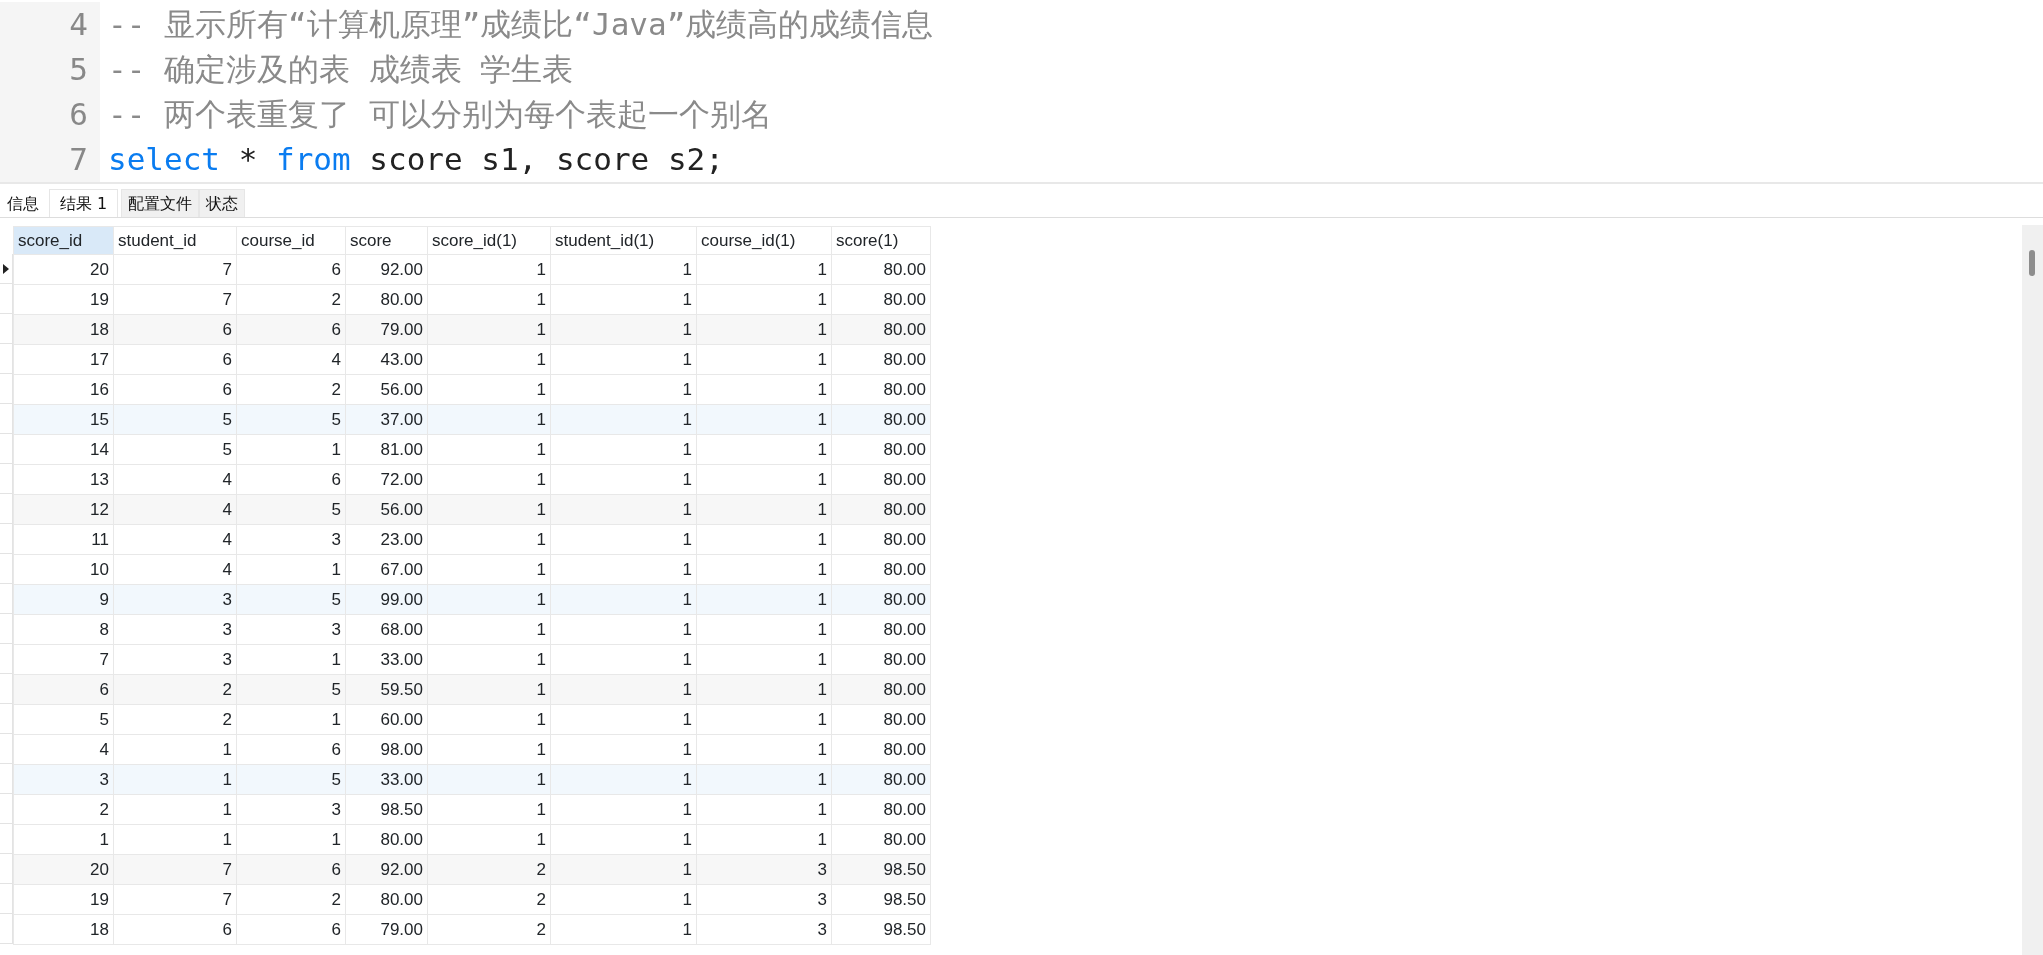  What do you see at coordinates (386, 719) in the screenshot?
I see `table-cell: 60.00` at bounding box center [386, 719].